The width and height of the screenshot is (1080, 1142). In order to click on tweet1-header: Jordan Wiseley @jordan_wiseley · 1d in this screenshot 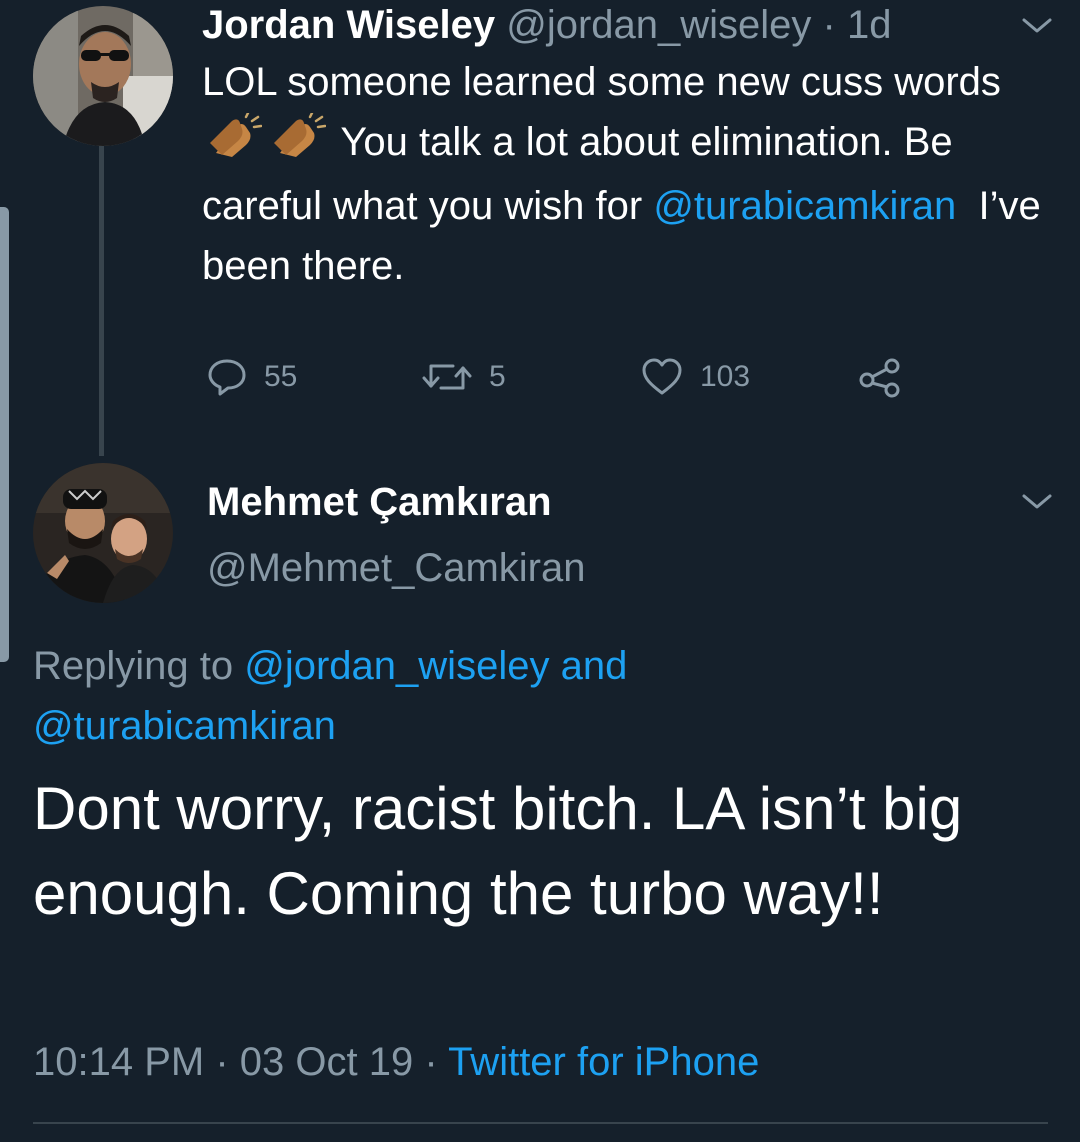, I will do `click(547, 25)`.